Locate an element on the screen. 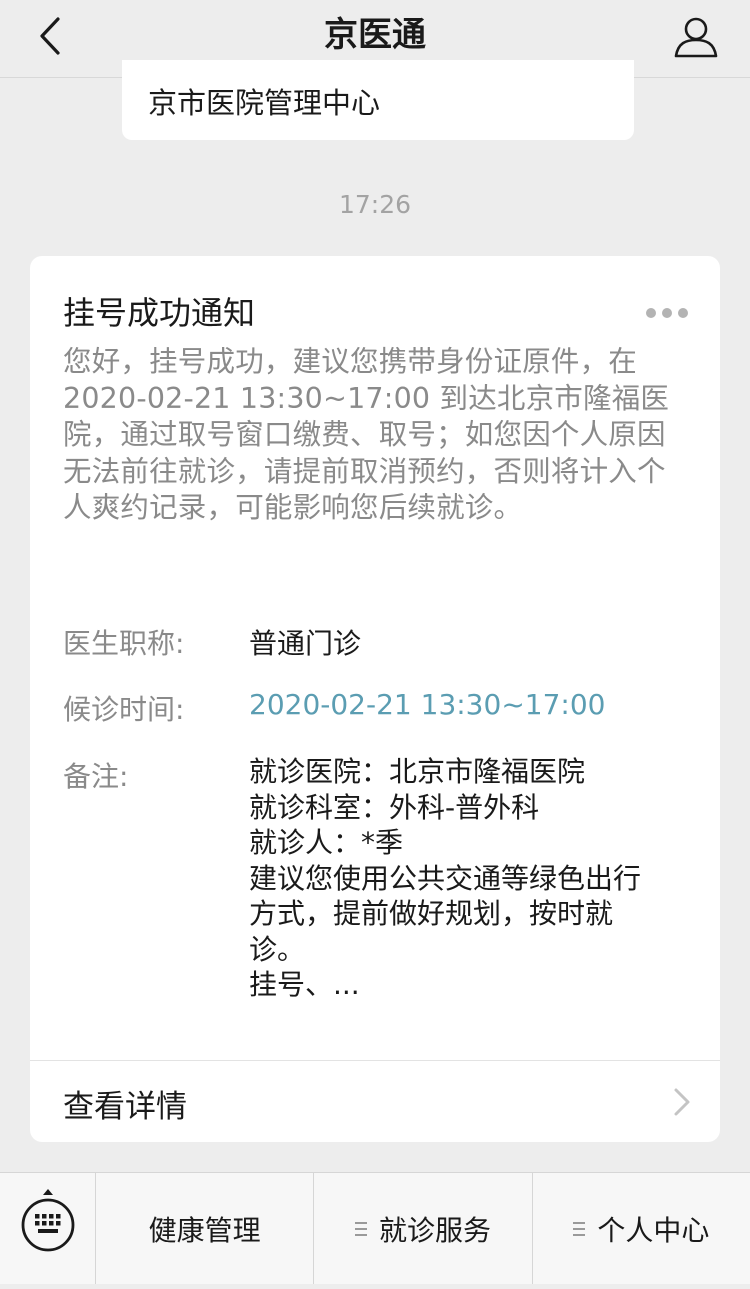  note-line: 就诊科室：外科-普外科 is located at coordinates (394, 807).